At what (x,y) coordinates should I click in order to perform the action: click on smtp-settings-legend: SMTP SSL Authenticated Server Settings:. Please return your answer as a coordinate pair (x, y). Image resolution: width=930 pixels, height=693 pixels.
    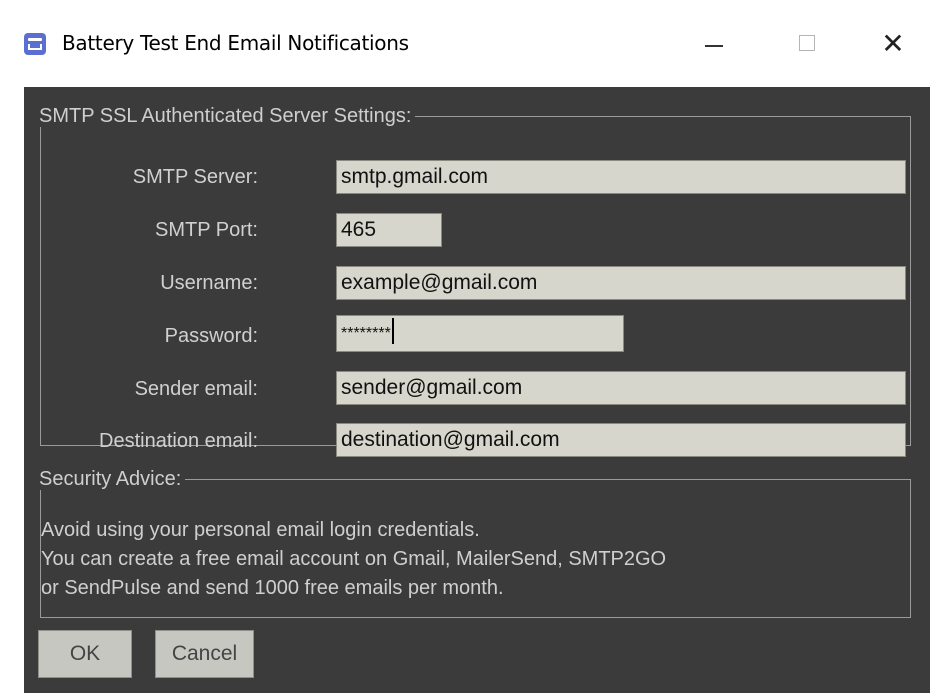
    Looking at the image, I should click on (225, 116).